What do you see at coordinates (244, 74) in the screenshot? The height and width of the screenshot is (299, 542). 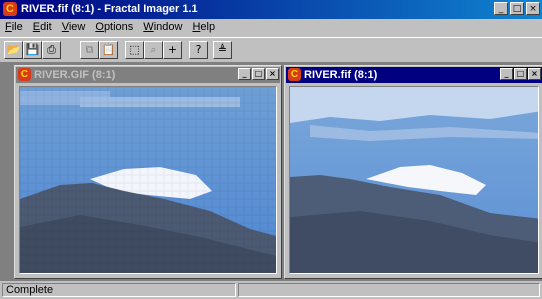 I see `gif-minimize-button: _` at bounding box center [244, 74].